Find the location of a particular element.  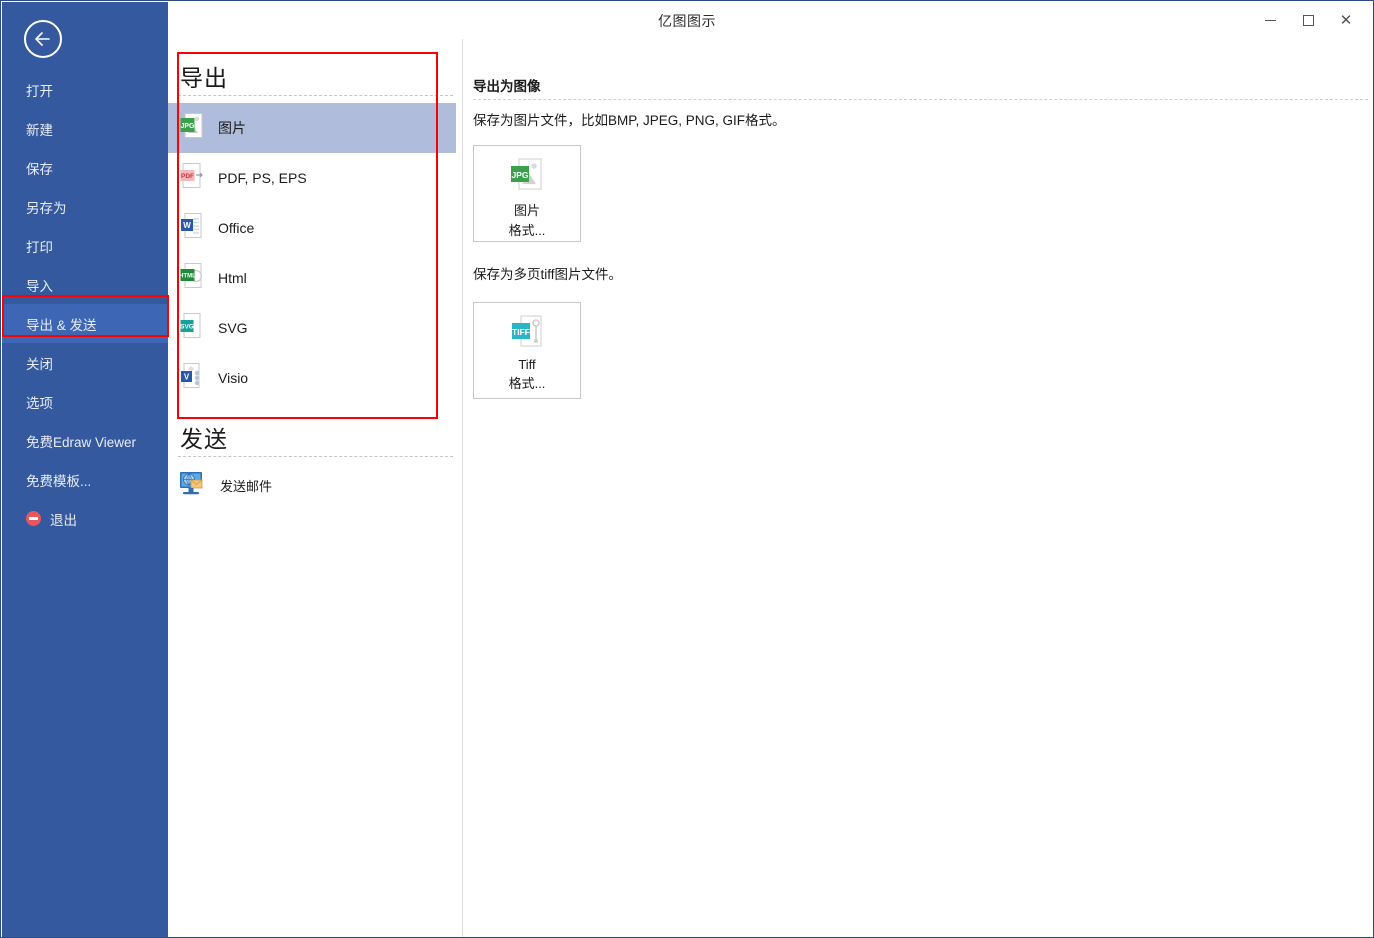

export-format-image: JPG 图片 is located at coordinates (312, 128).